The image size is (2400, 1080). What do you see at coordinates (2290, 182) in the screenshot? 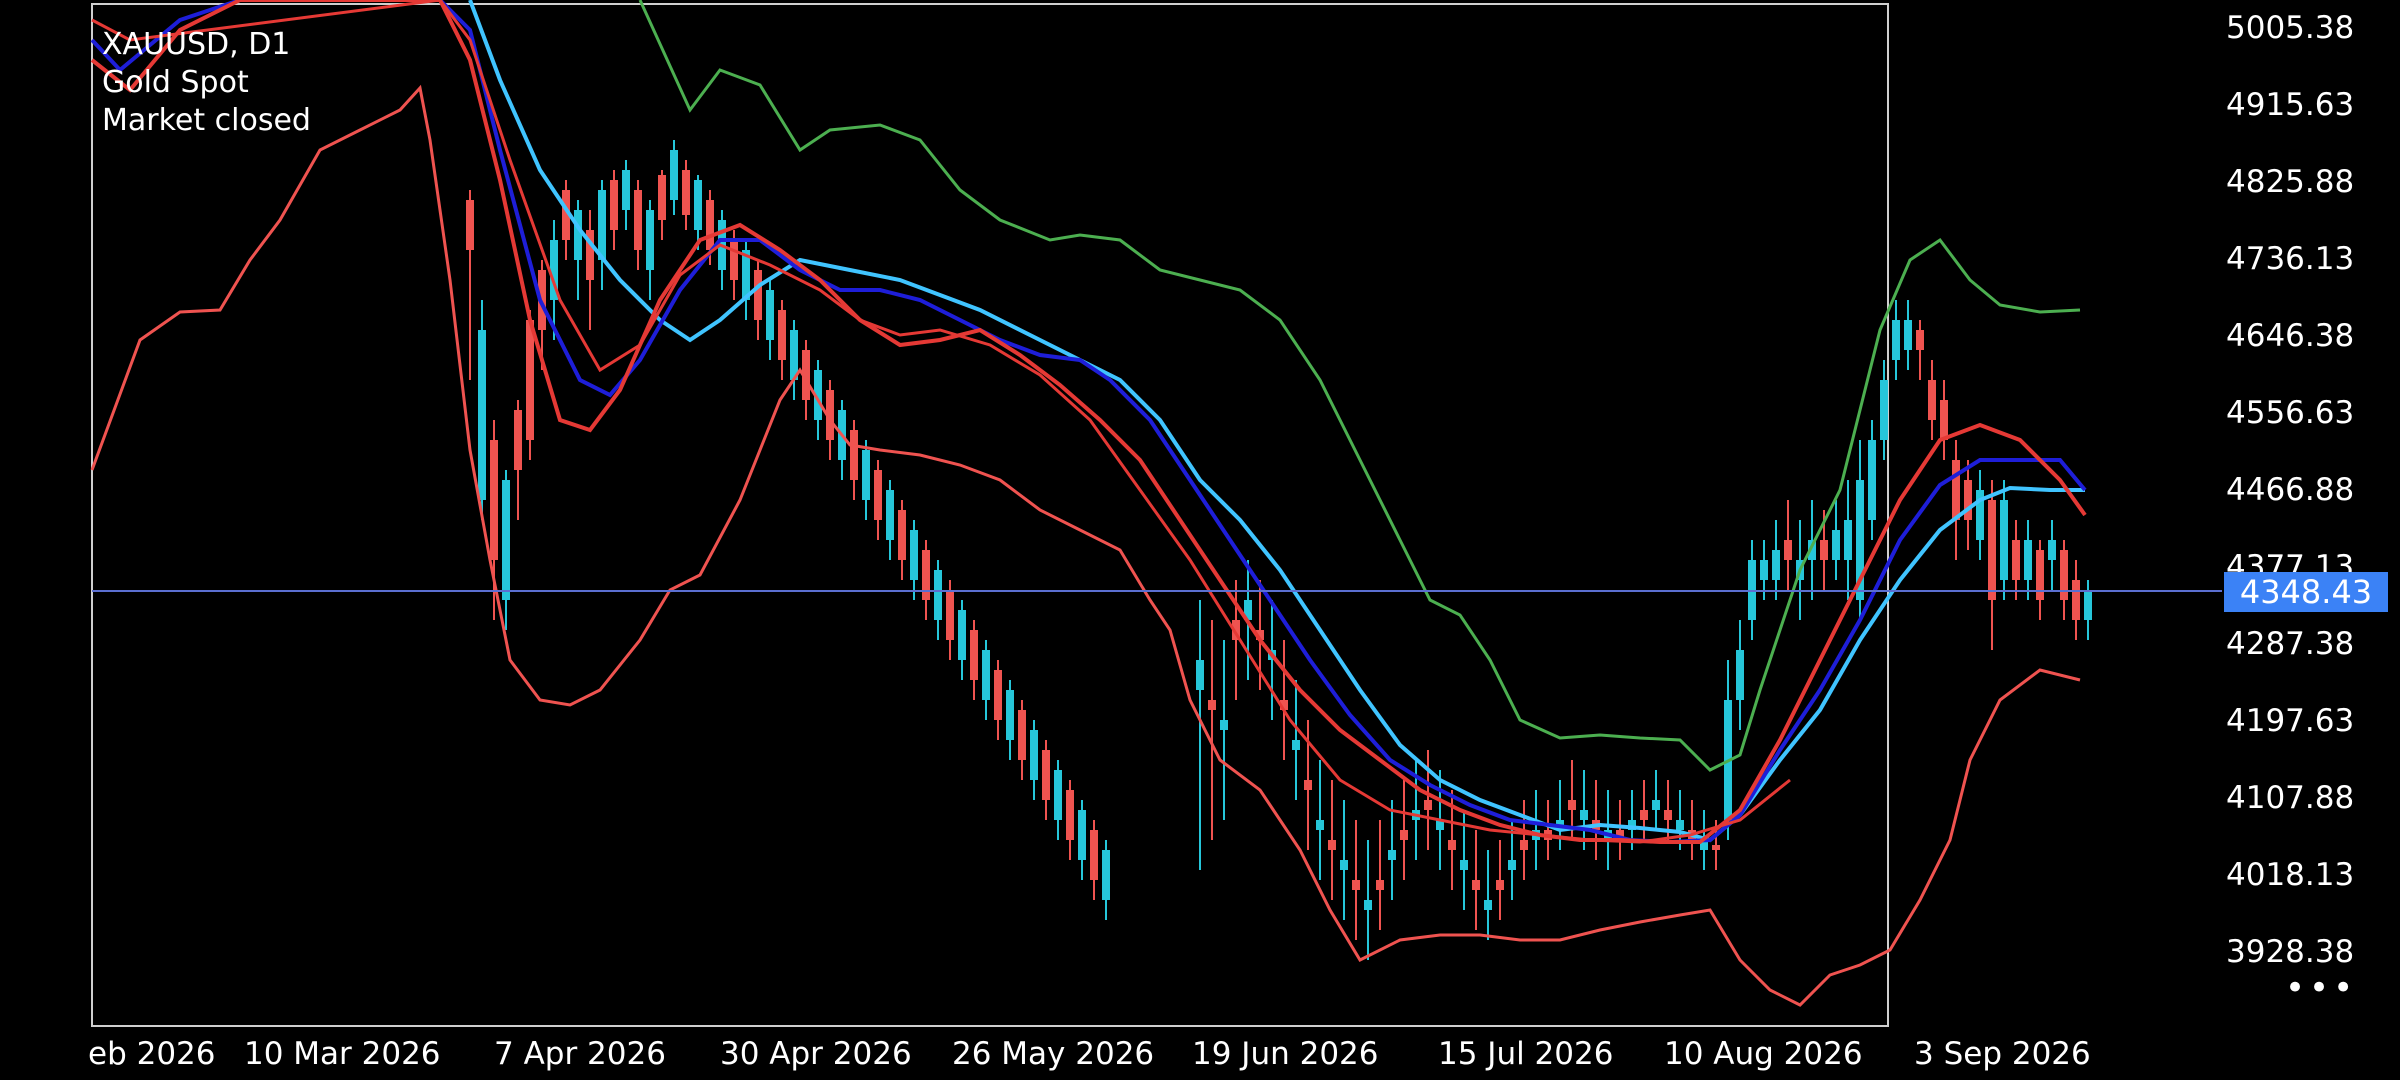
I see `price-tick: 4825.88` at bounding box center [2290, 182].